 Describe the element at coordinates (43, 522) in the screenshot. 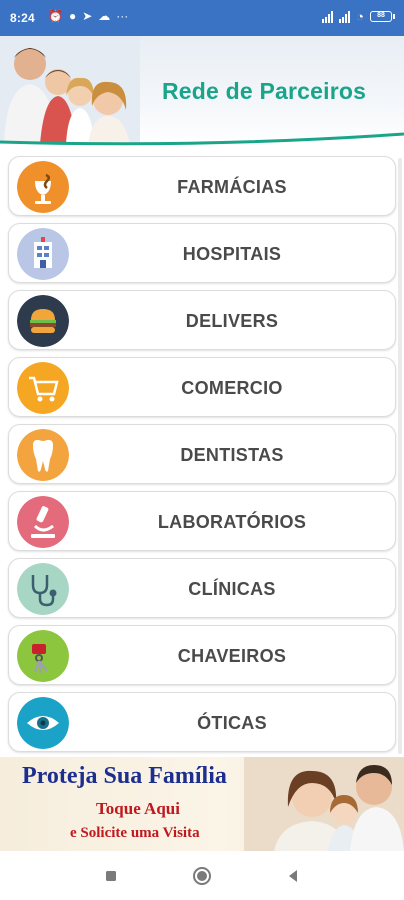

I see `microscope-icon` at that location.